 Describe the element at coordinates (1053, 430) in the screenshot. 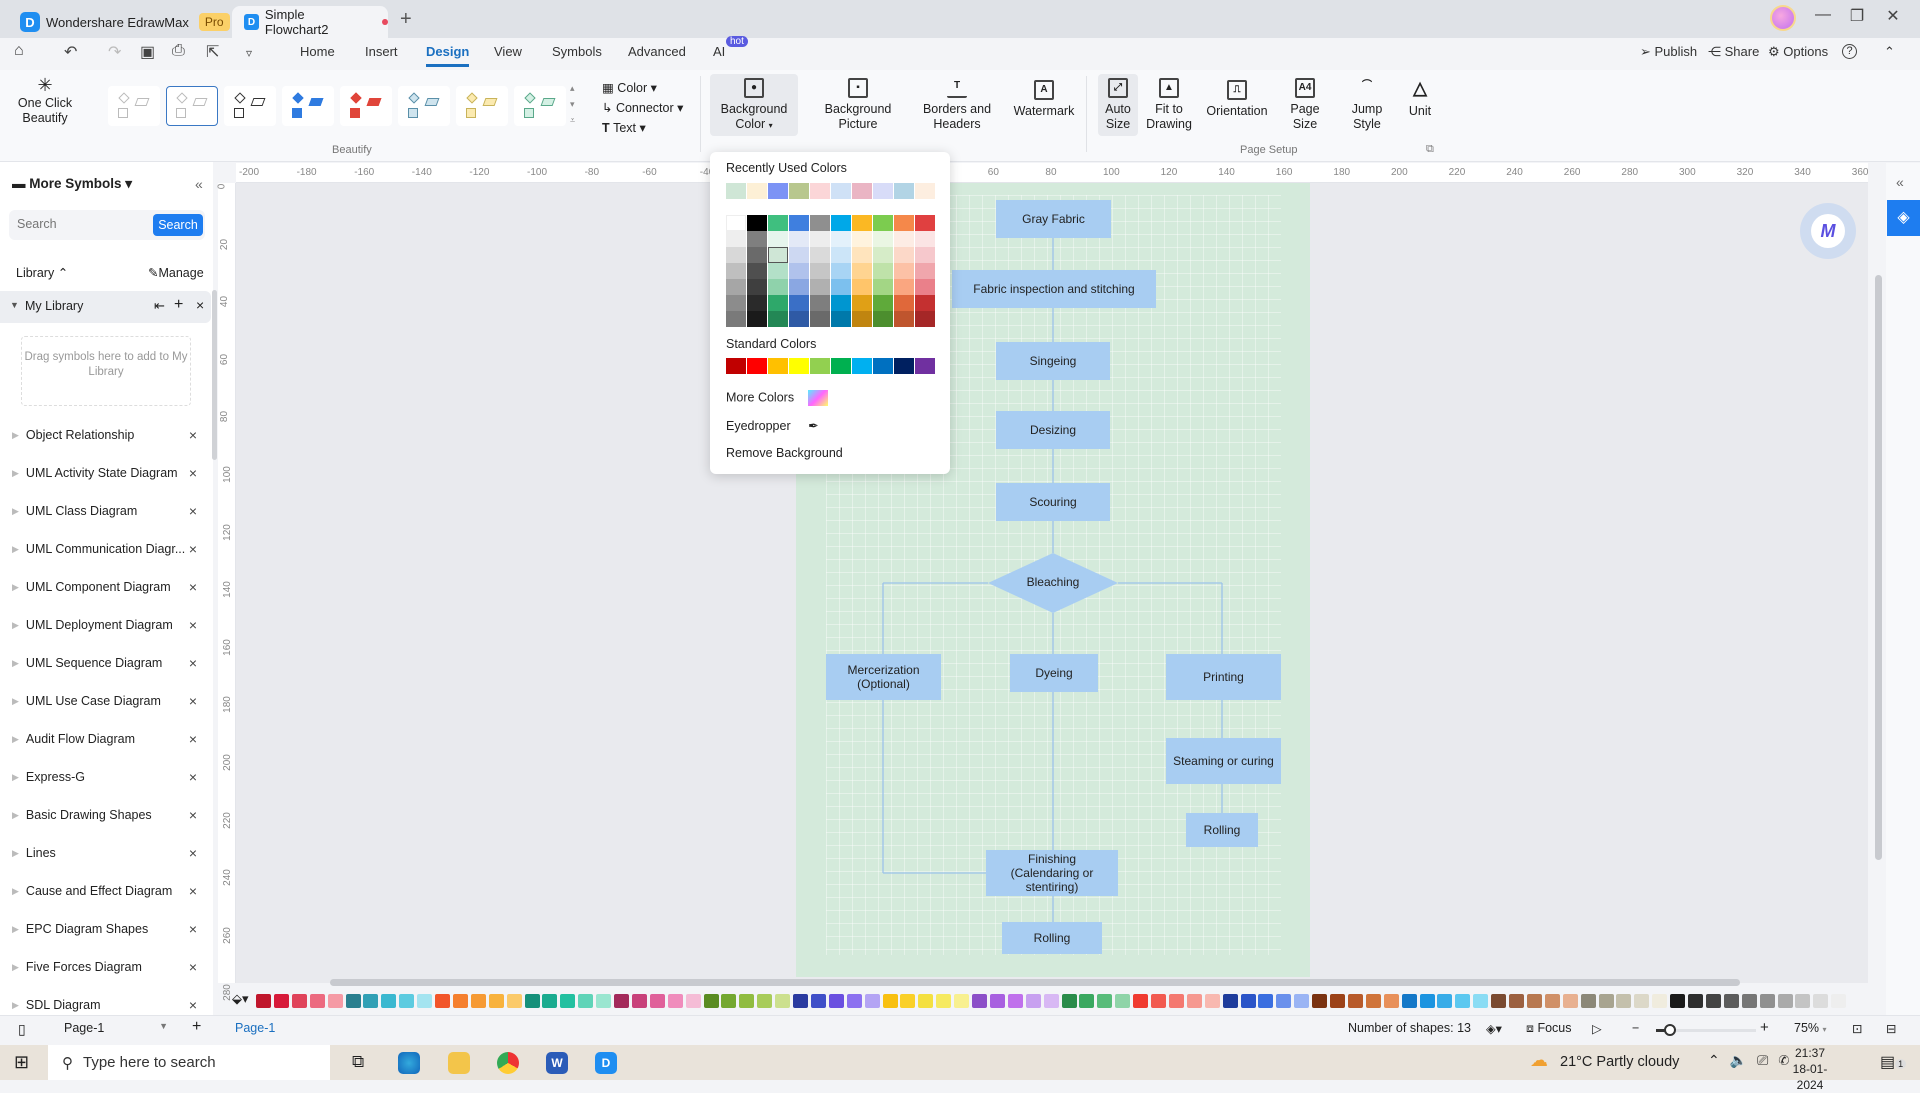

I see `flowchart-node-desz: Desizing` at that location.